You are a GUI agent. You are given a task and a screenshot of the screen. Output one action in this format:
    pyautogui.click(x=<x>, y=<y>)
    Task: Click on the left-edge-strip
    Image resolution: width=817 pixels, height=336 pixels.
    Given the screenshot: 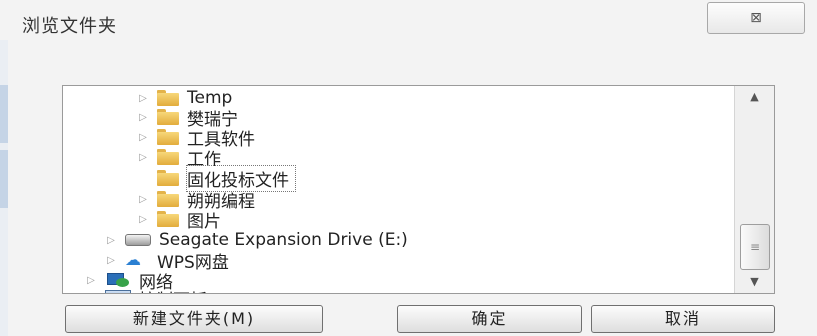 What is the action you would take?
    pyautogui.click(x=4, y=188)
    